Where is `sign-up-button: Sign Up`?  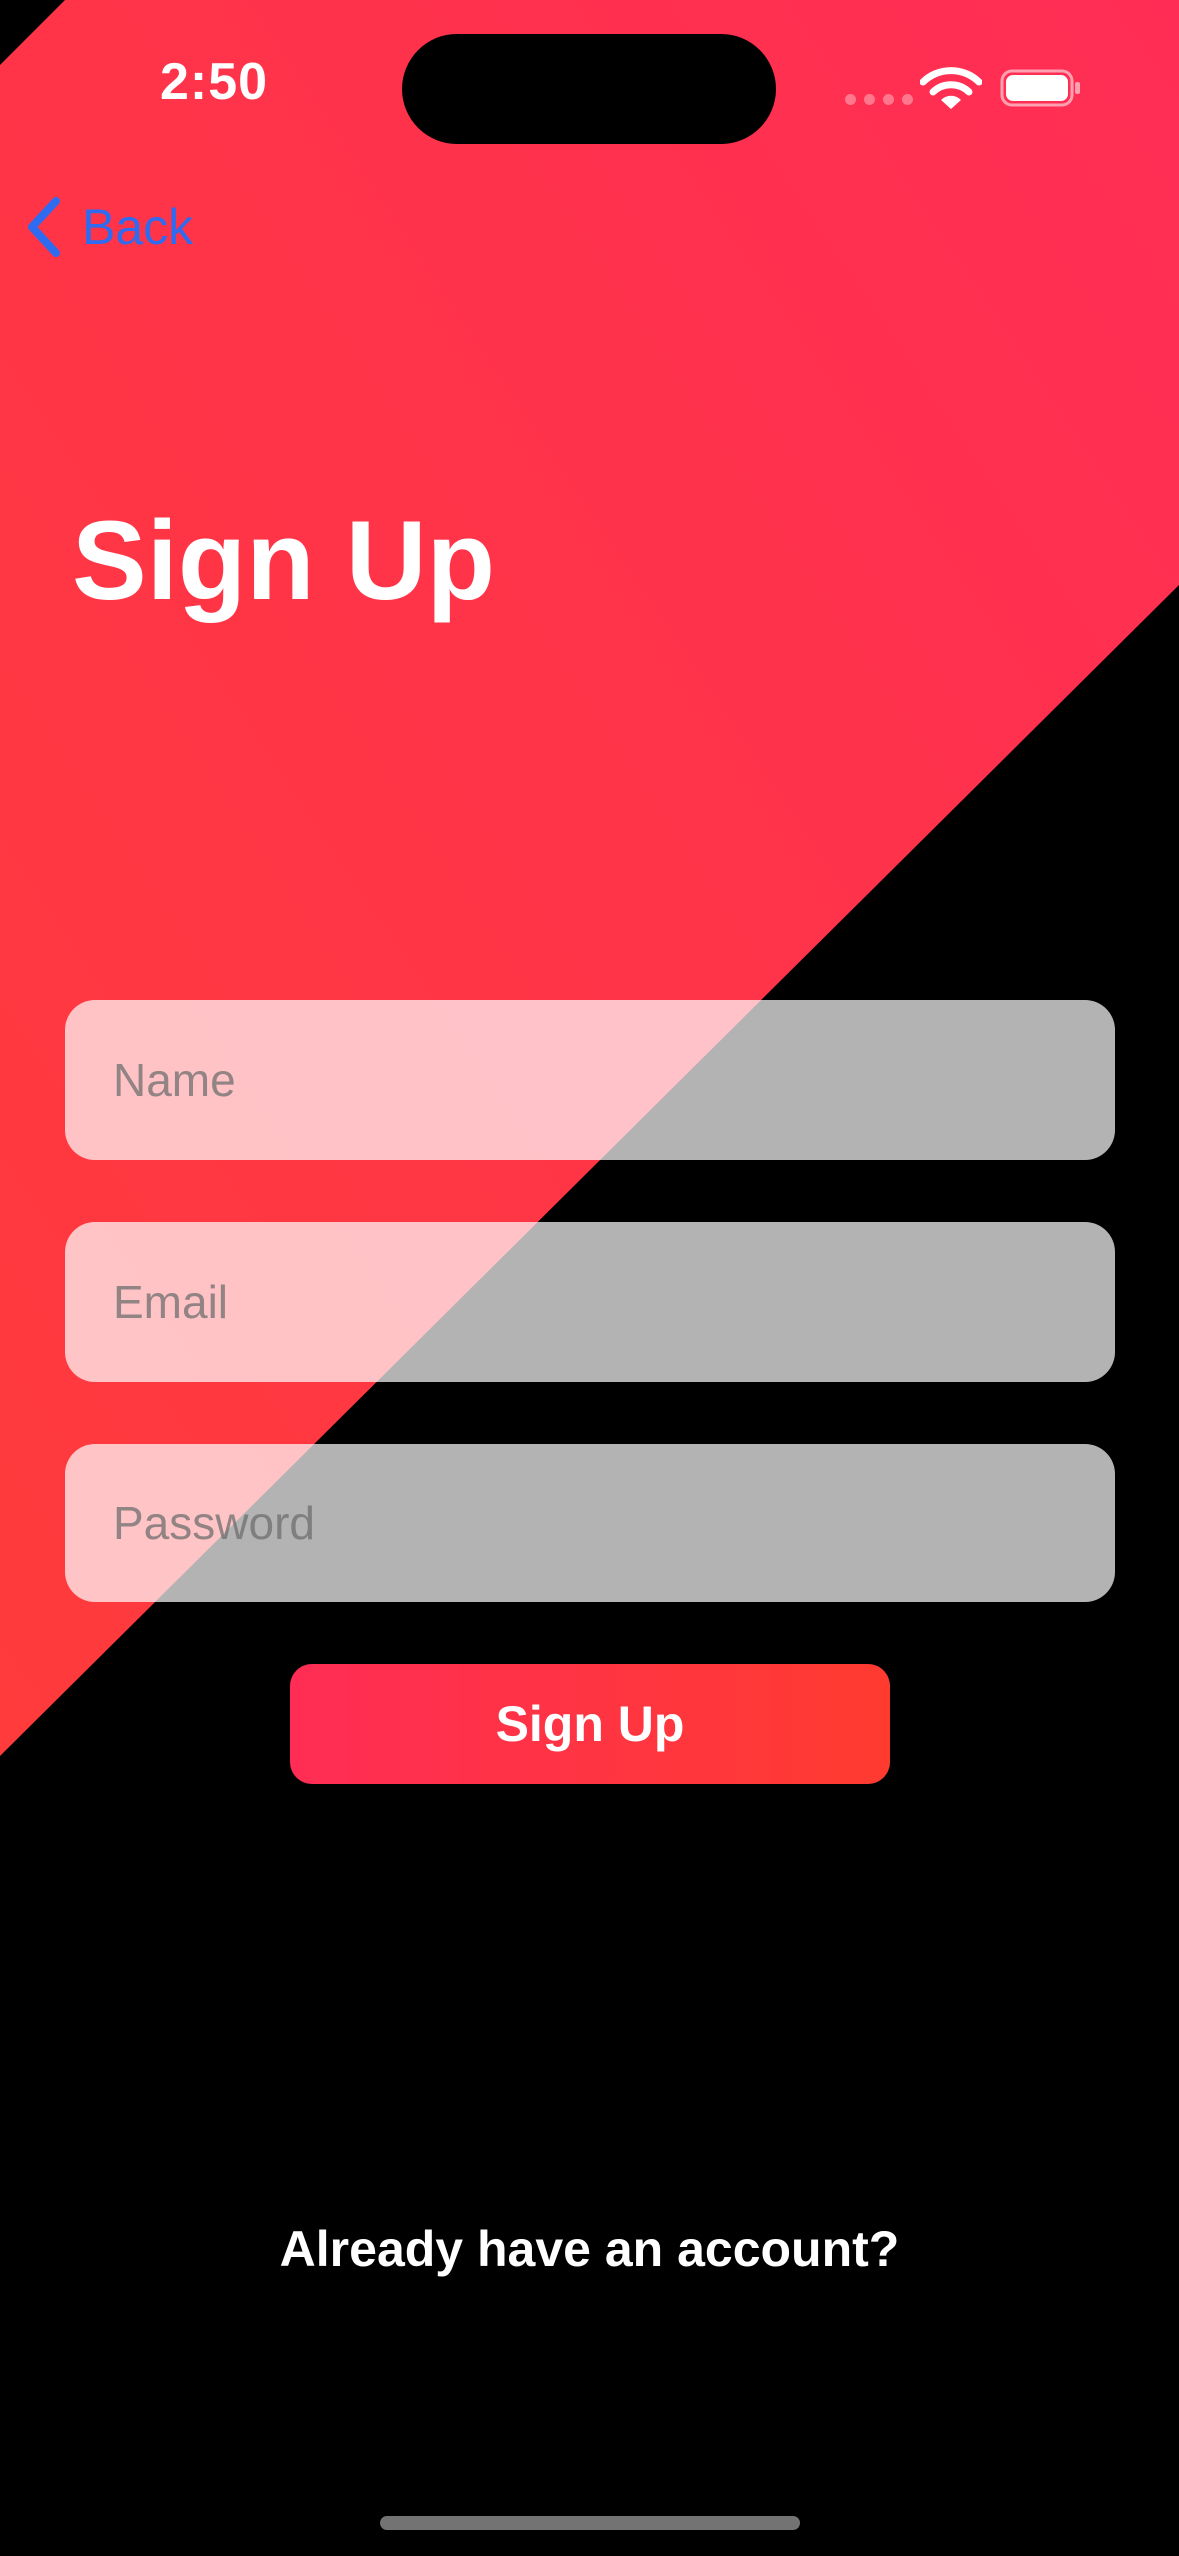 sign-up-button: Sign Up is located at coordinates (590, 1724).